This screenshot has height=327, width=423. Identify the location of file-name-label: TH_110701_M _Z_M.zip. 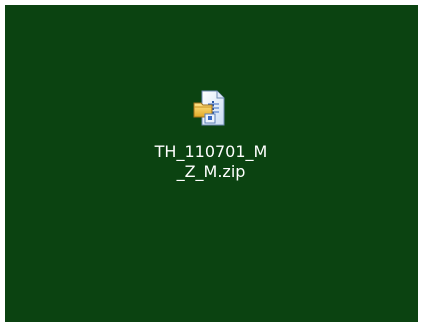
(211, 162).